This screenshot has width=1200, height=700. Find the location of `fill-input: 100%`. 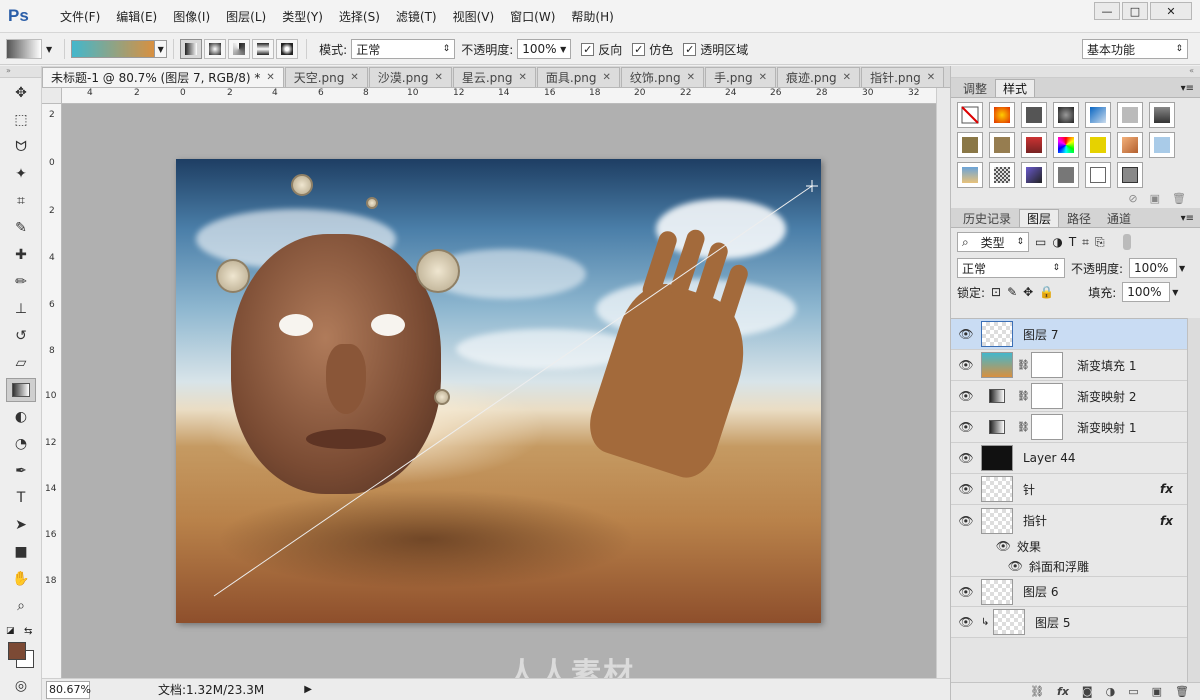

fill-input: 100% is located at coordinates (1146, 292).